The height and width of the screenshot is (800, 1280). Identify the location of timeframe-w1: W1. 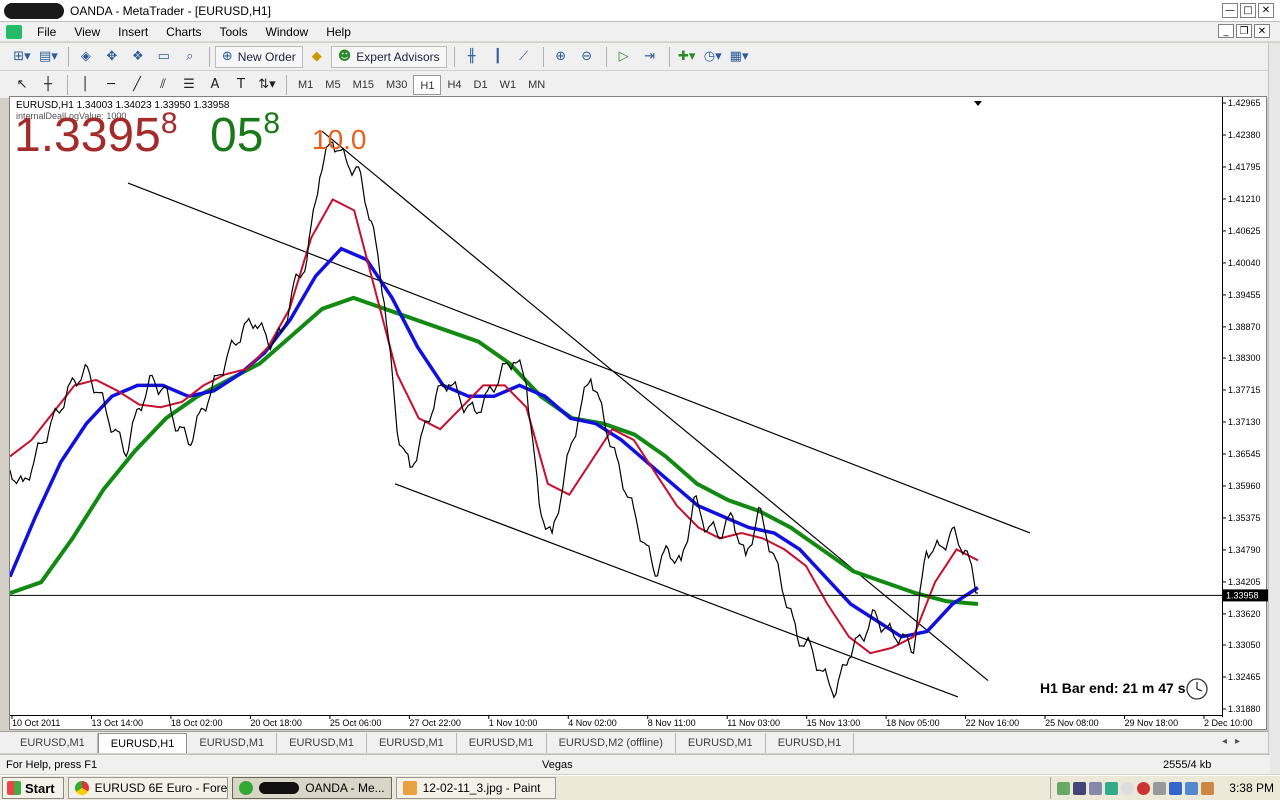
(508, 85).